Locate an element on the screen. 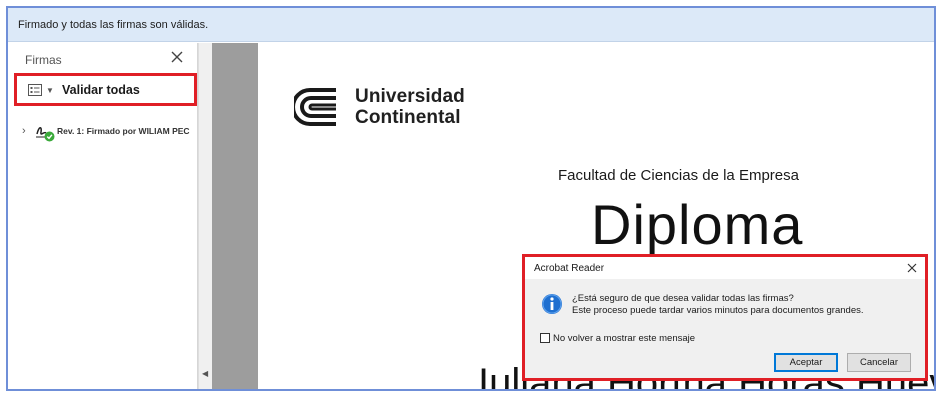  info-icon is located at coordinates (552, 304).